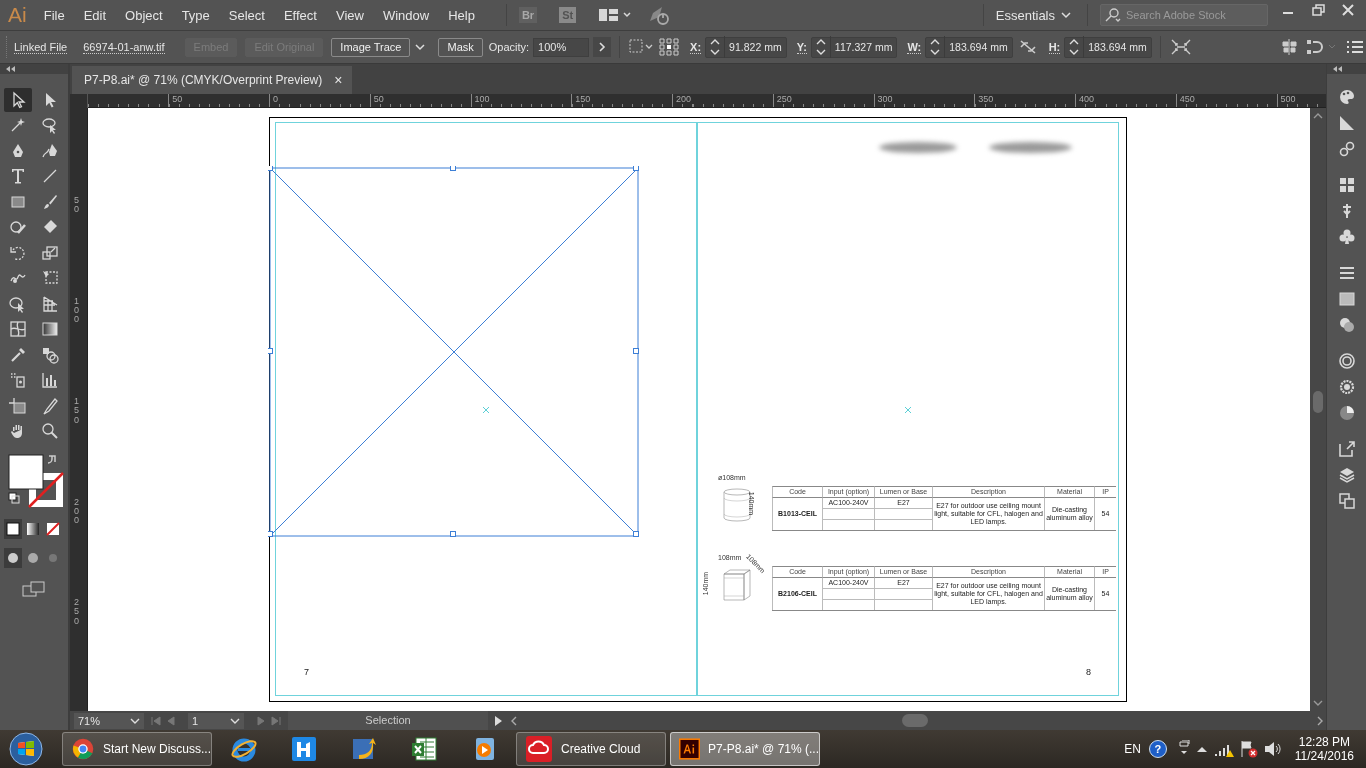 The width and height of the screenshot is (1366, 768). Describe the element at coordinates (1085, 100) in the screenshot. I see `ruler-number: 400` at that location.